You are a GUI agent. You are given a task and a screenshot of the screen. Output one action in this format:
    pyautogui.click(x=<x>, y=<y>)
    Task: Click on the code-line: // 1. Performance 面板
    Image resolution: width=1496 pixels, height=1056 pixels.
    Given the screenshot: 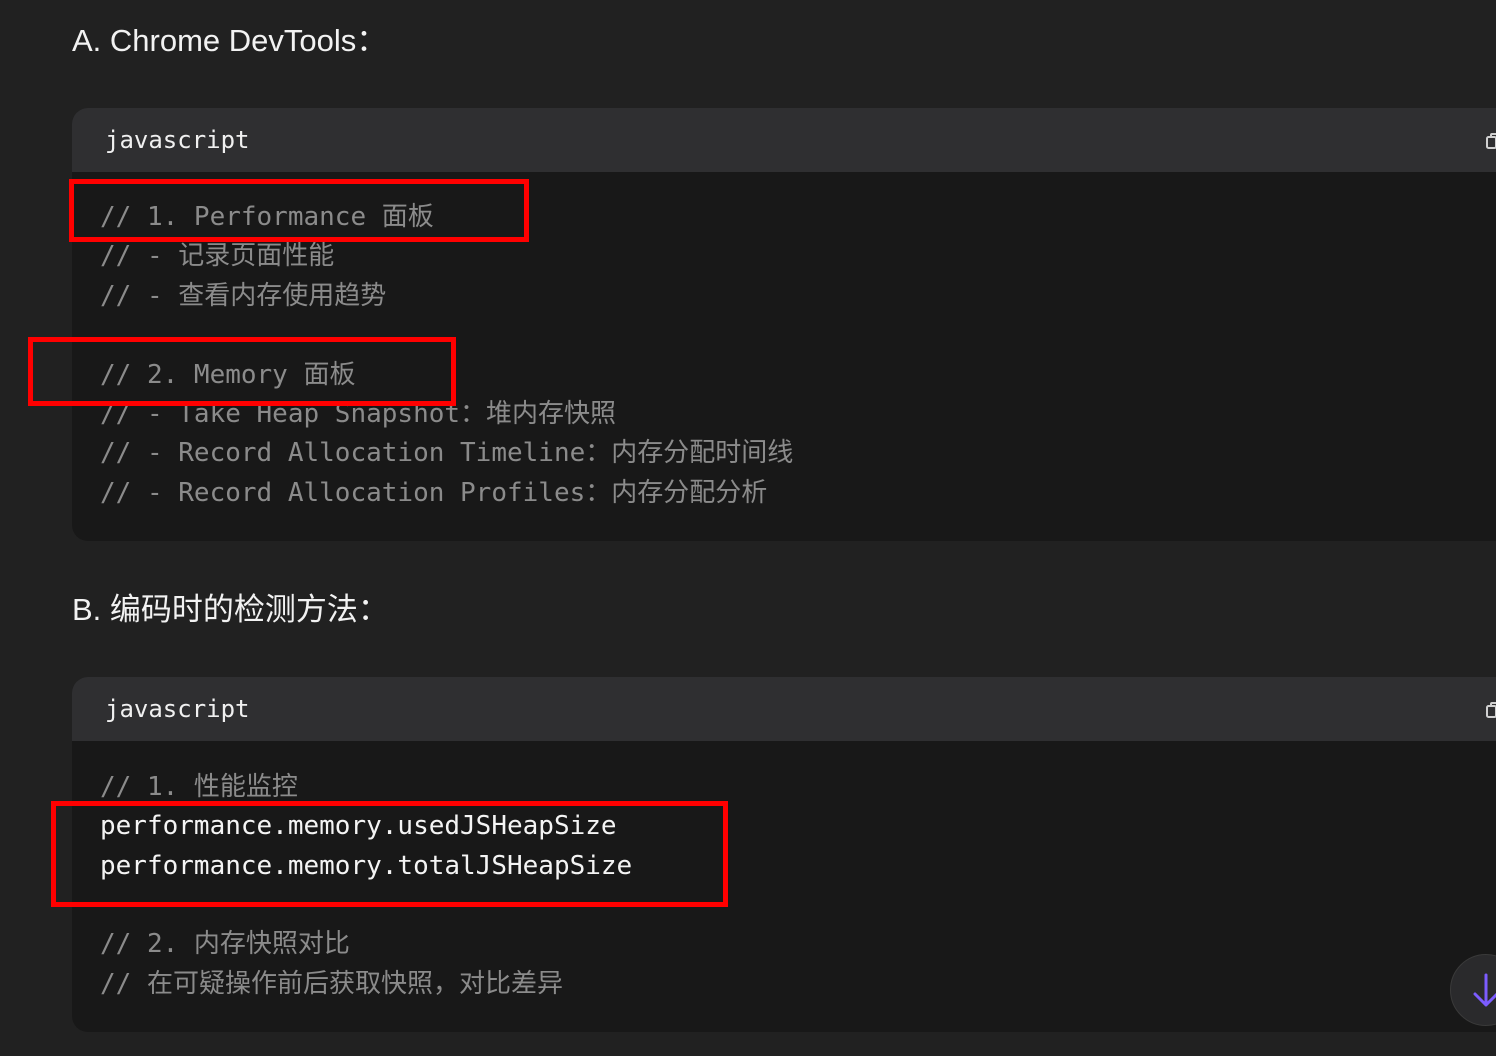 What is the action you would take?
    pyautogui.click(x=267, y=217)
    